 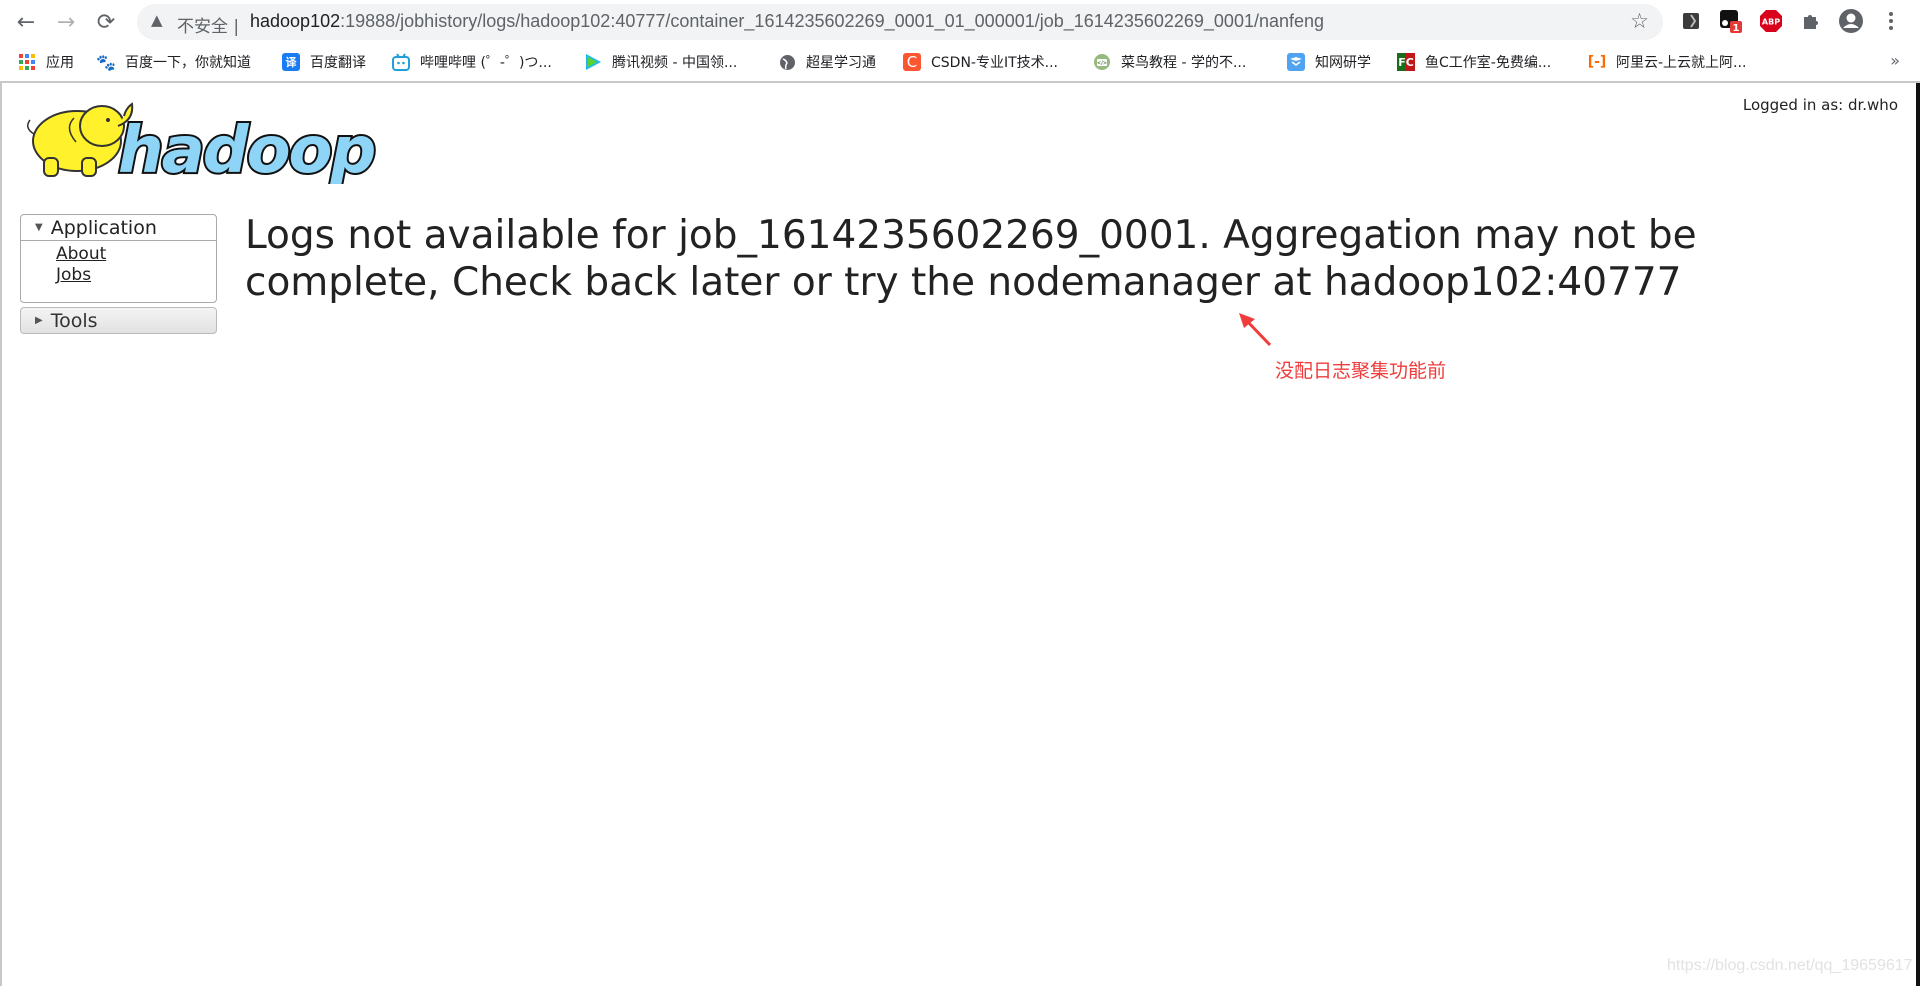 I want to click on forward-arrow-icon: →, so click(x=66, y=22).